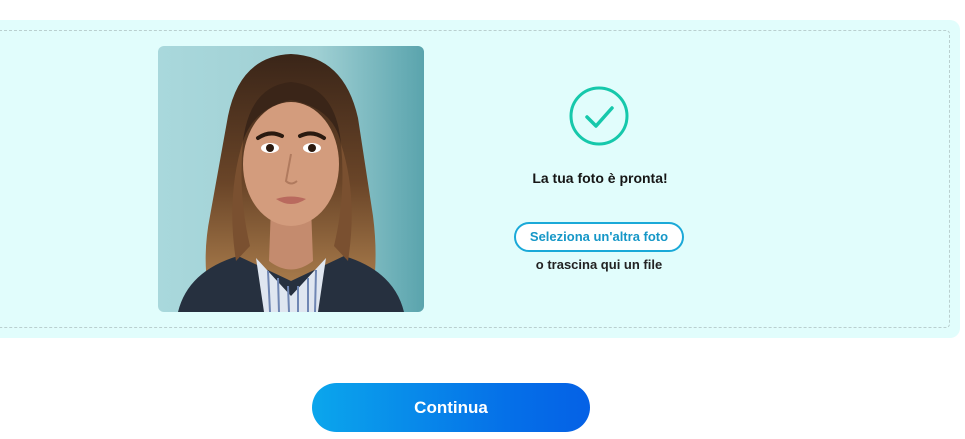 The height and width of the screenshot is (439, 965). What do you see at coordinates (599, 264) in the screenshot?
I see `drag-file-hint: o trascina qui un file` at bounding box center [599, 264].